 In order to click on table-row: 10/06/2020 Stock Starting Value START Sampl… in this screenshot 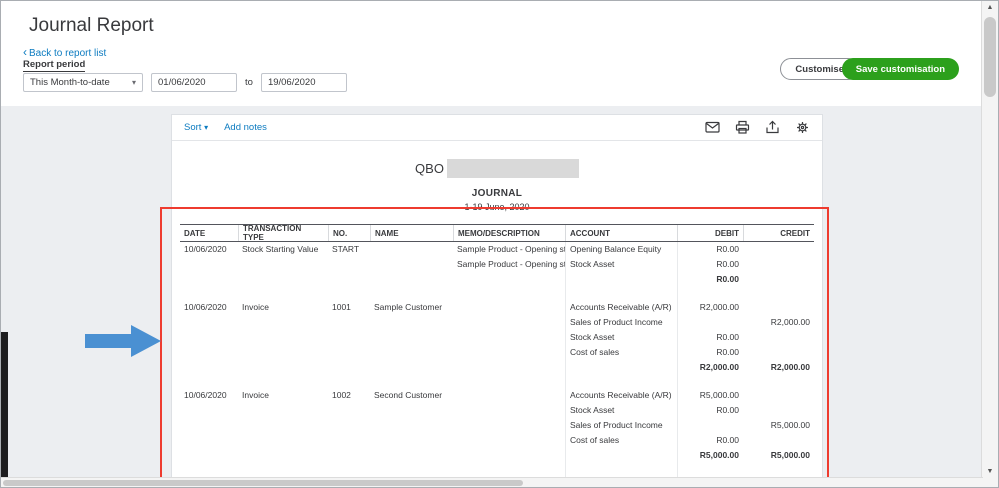, I will do `click(497, 249)`.